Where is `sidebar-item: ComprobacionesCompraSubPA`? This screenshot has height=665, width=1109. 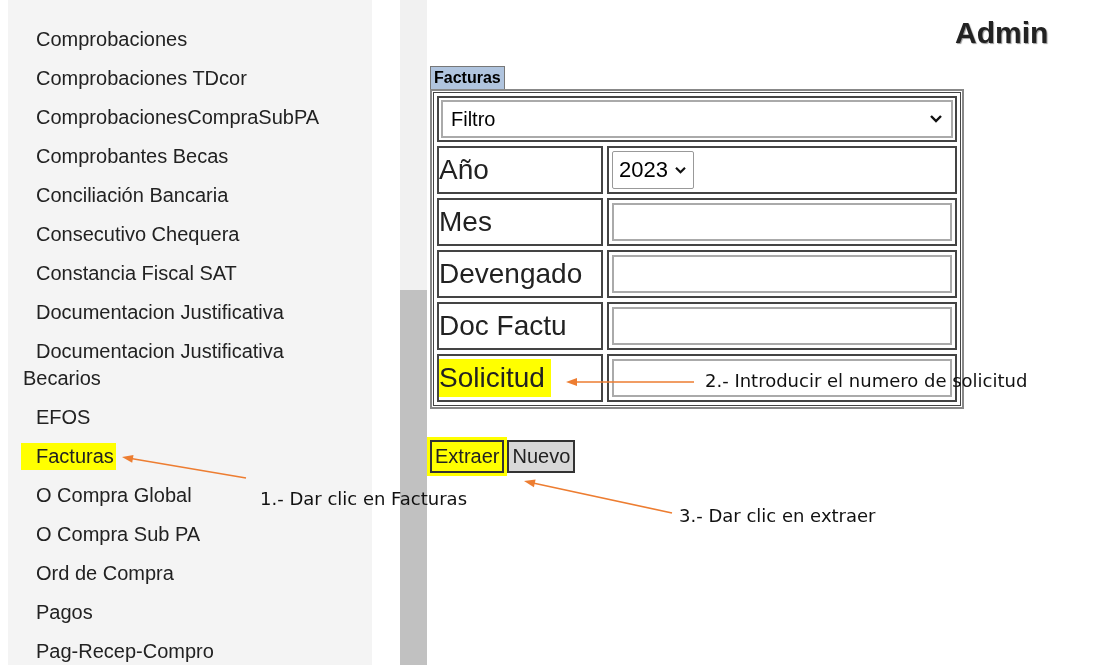 sidebar-item: ComprobacionesCompraSubPA is located at coordinates (171, 117).